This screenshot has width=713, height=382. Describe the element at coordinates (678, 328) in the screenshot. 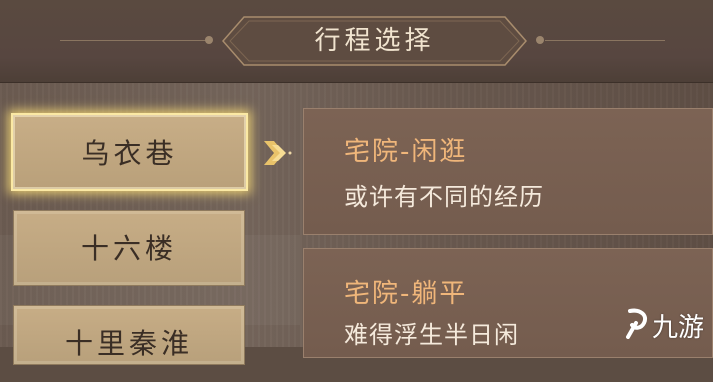

I see `watermark-text: 九游` at that location.